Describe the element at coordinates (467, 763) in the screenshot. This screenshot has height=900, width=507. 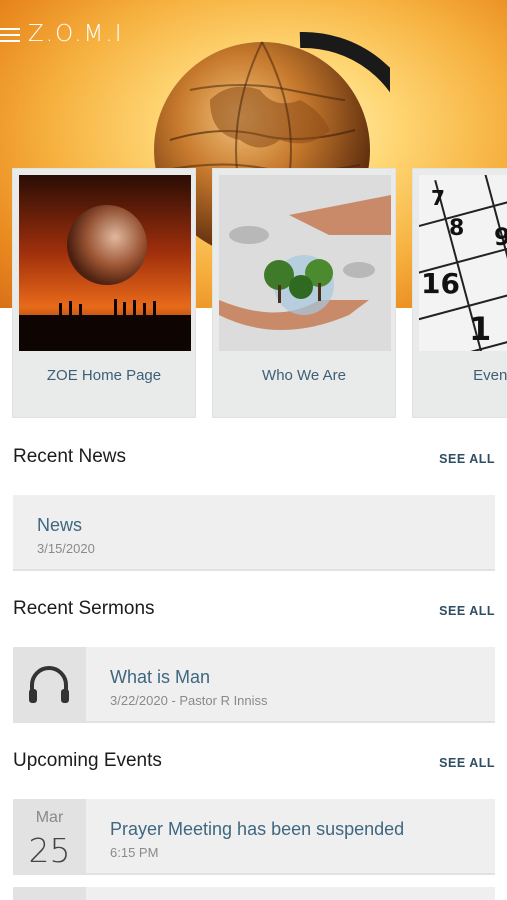
I see `events-see-all-link: SEE ALL` at that location.